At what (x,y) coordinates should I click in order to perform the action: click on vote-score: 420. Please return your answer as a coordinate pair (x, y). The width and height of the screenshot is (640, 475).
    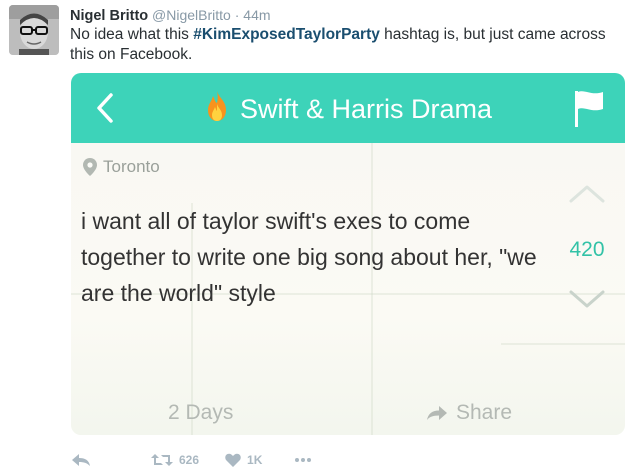
    Looking at the image, I should click on (587, 249).